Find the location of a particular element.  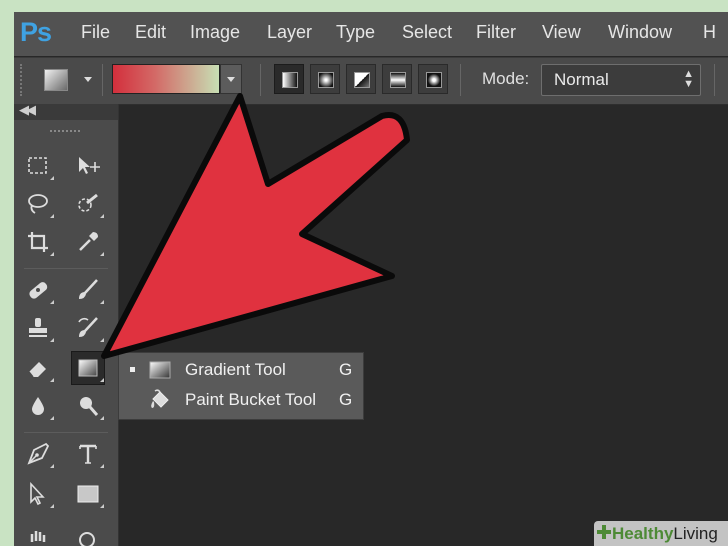

healthy-living-watermark: HealthyLiving is located at coordinates (661, 533).